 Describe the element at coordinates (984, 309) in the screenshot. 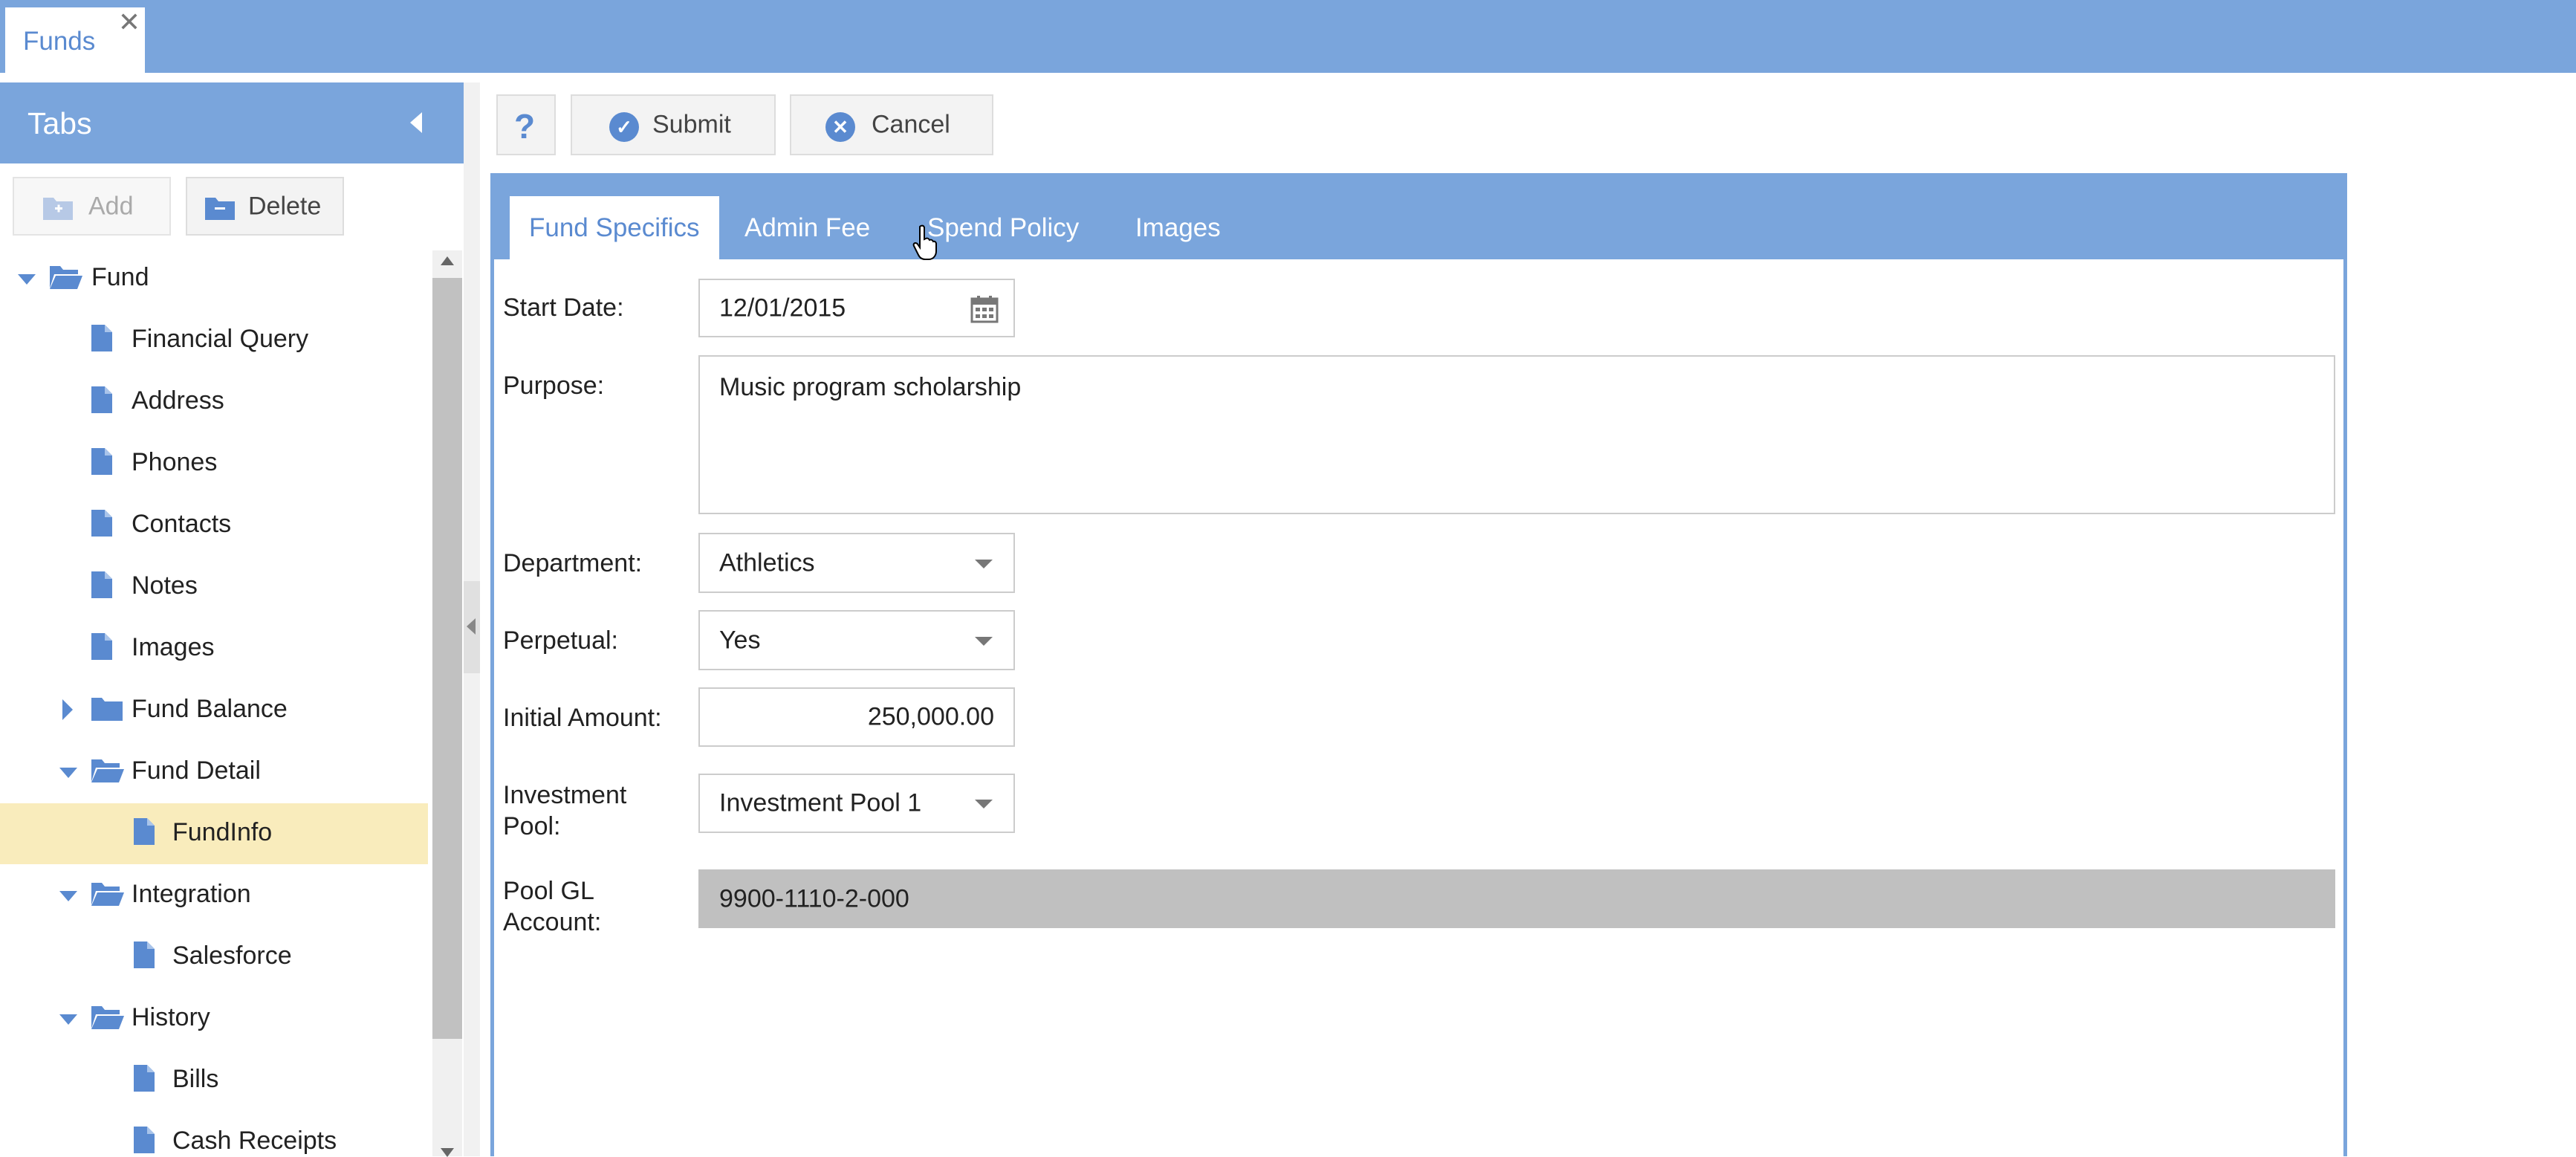

I see `calendar-icon` at that location.